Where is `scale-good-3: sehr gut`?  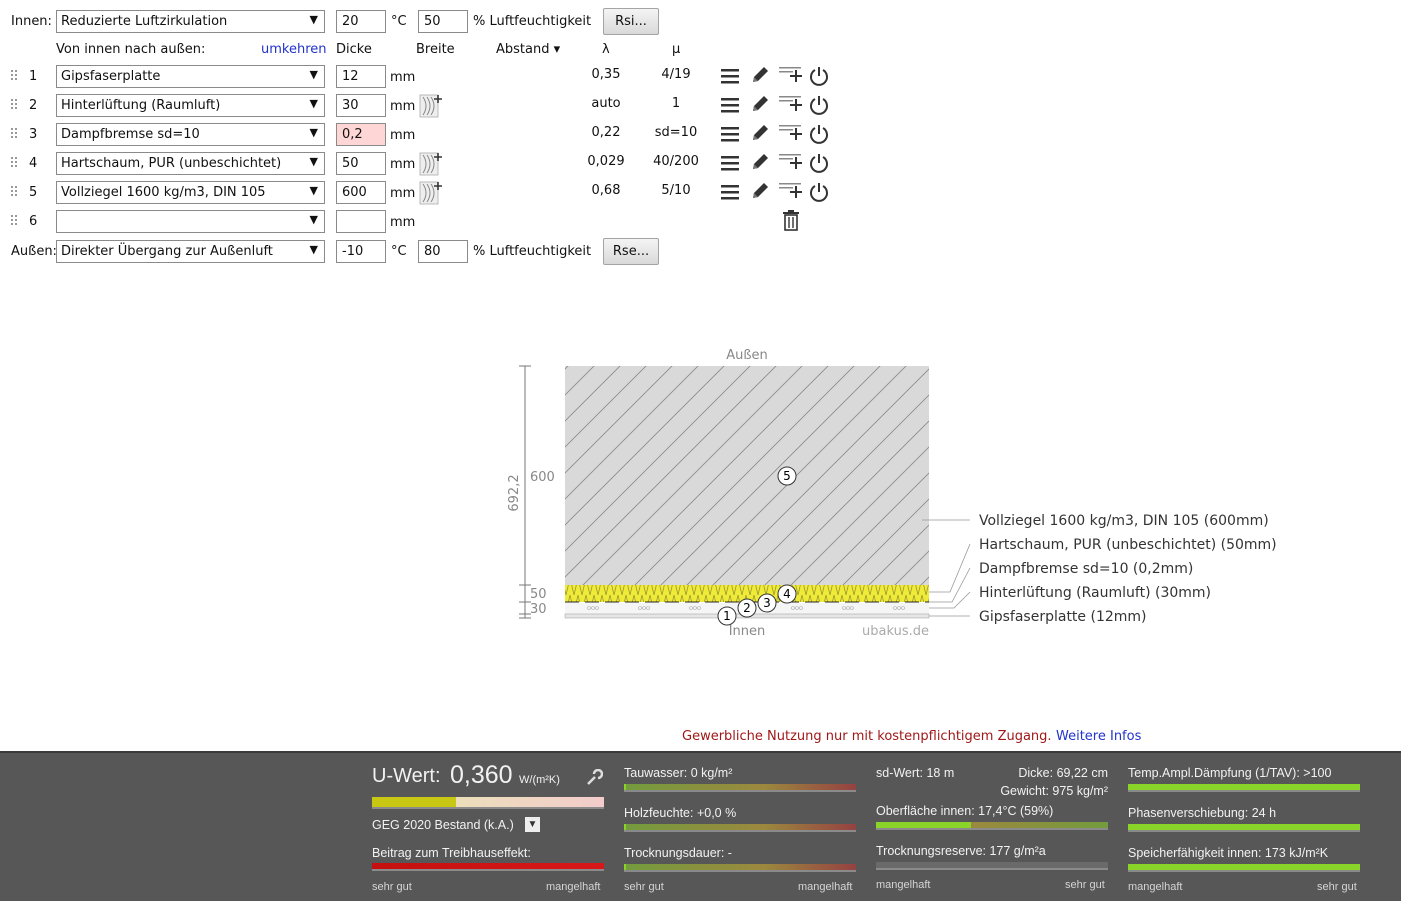
scale-good-3: sehr gut is located at coordinates (1085, 885).